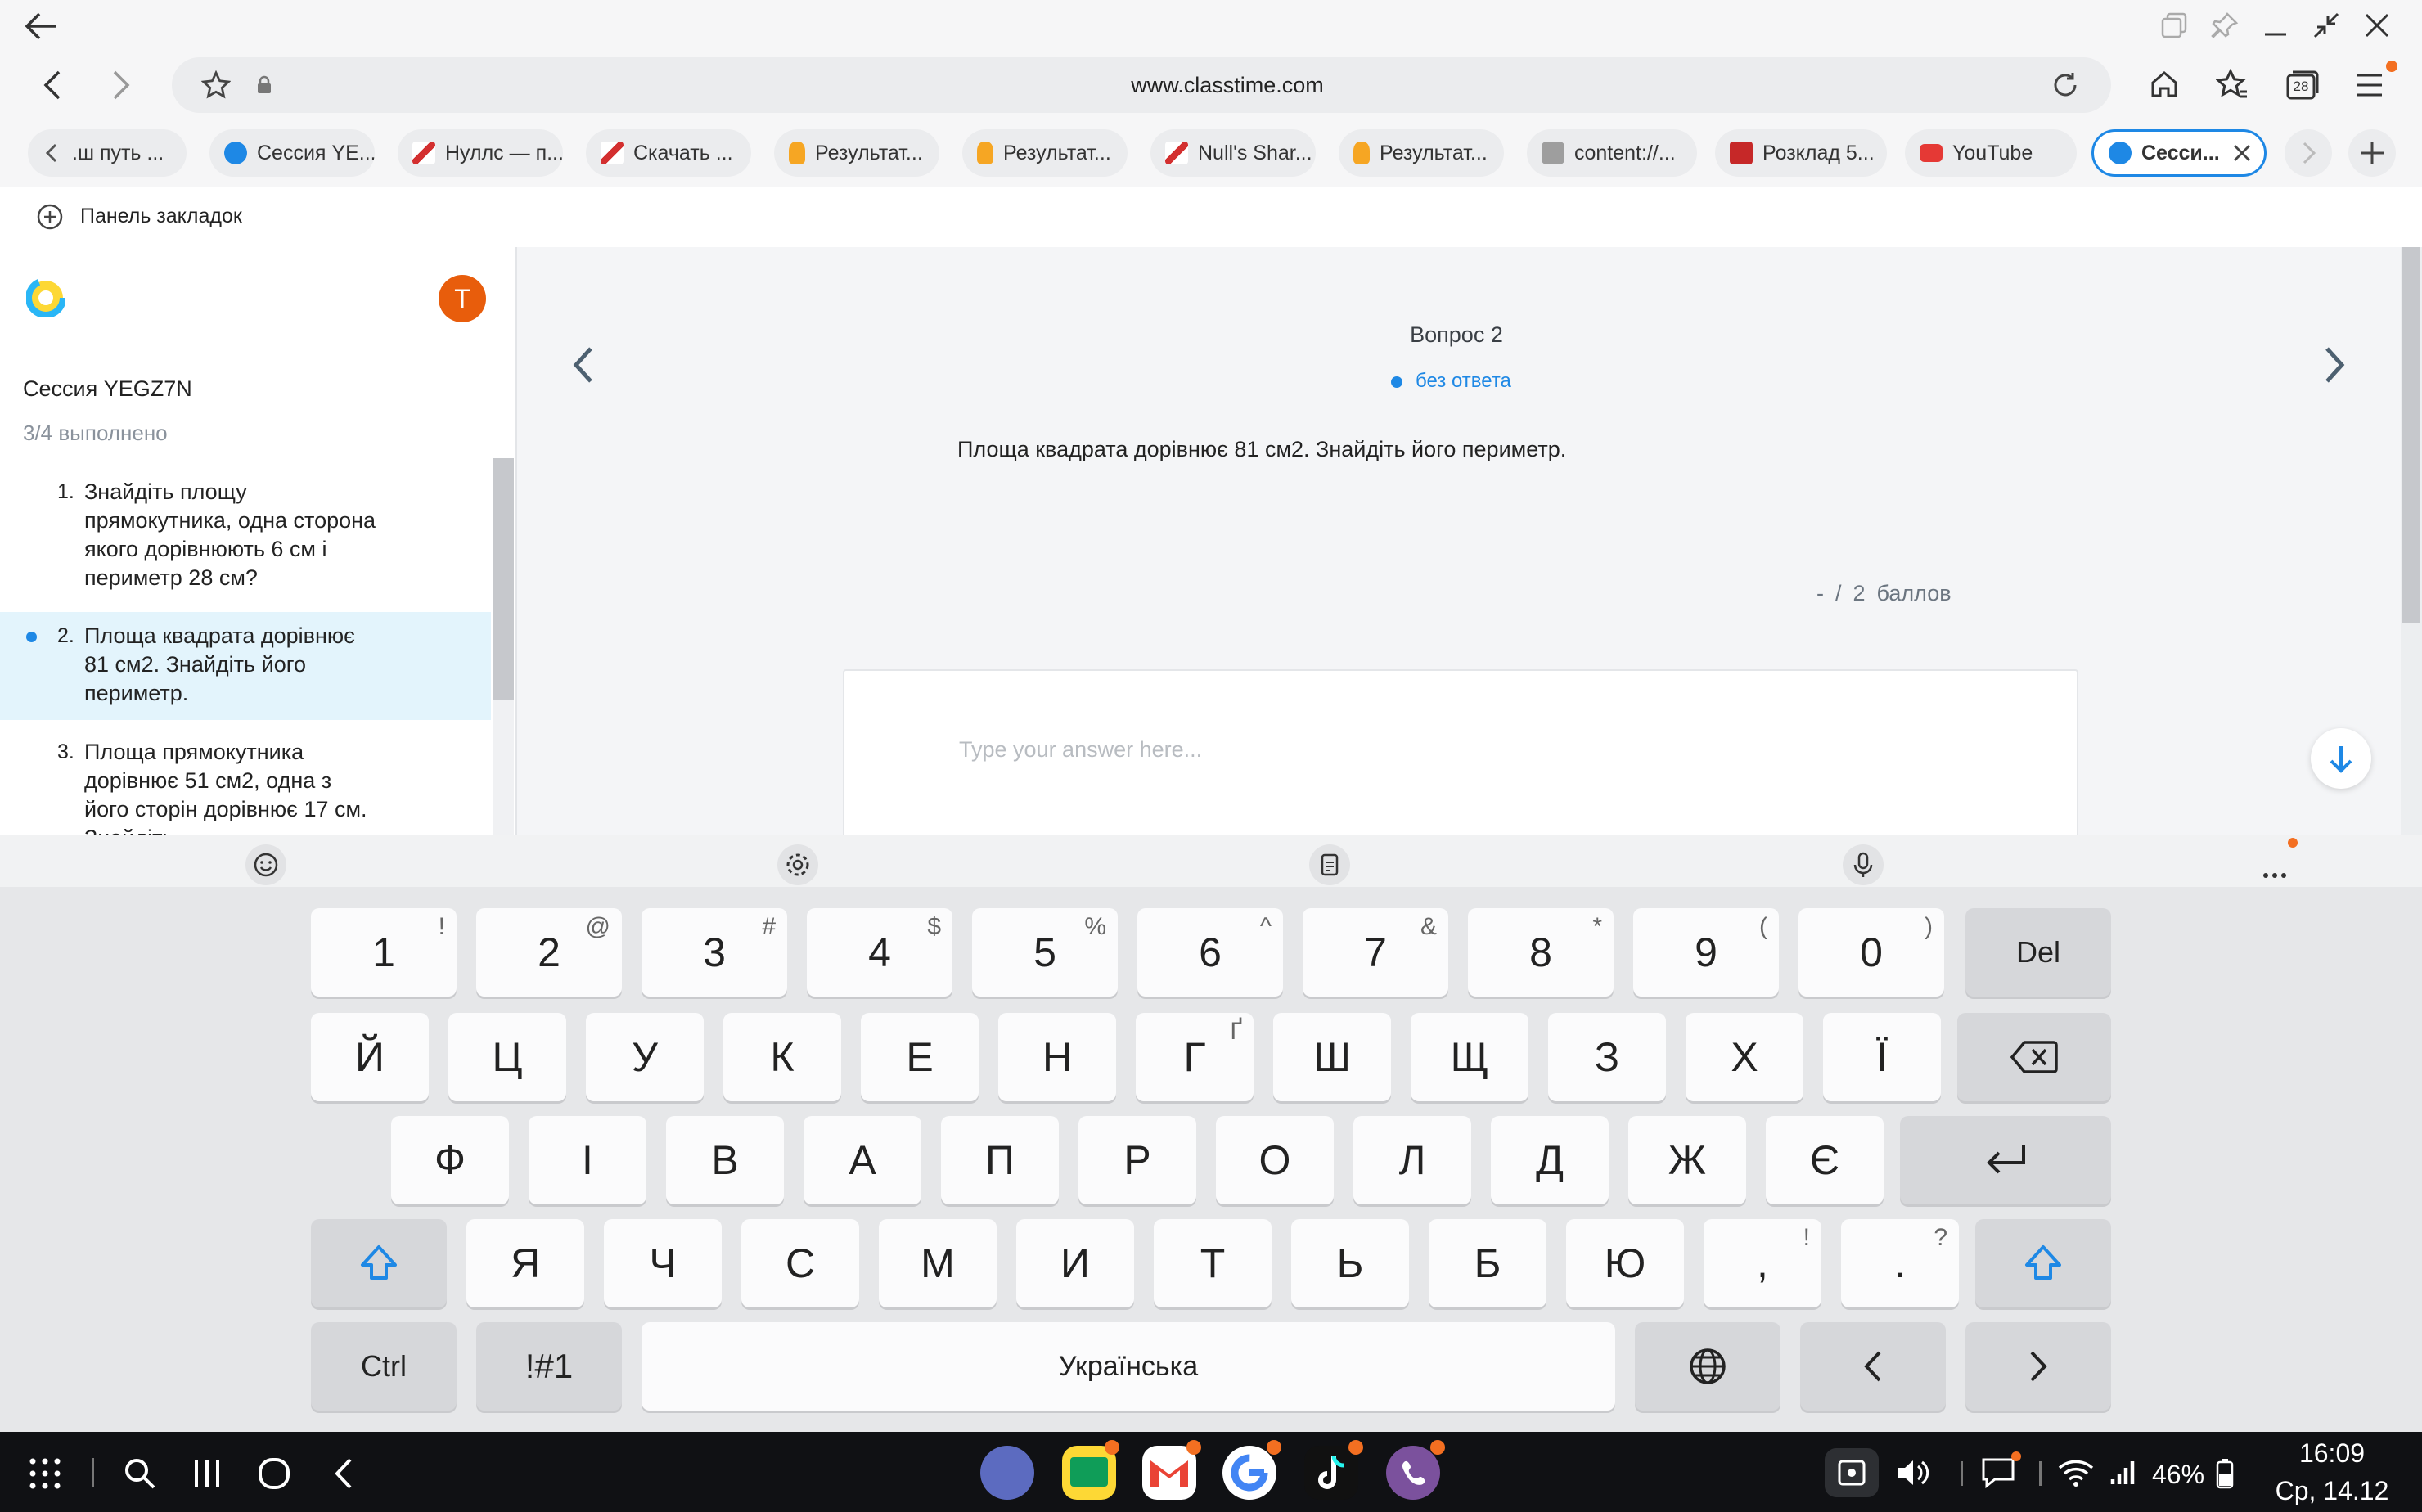  What do you see at coordinates (1275, 1160) in the screenshot?
I see `key-letter: О` at bounding box center [1275, 1160].